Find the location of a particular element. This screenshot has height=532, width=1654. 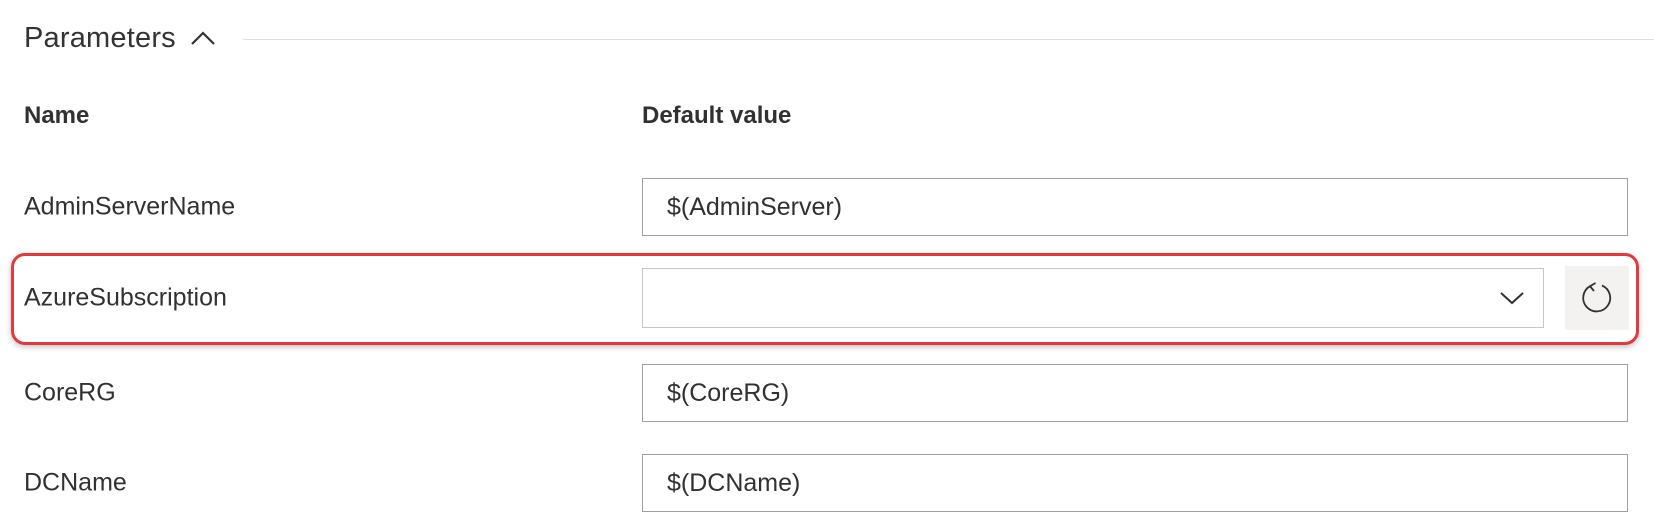

param-row-adminservername: AdminServerName is located at coordinates (827, 207).